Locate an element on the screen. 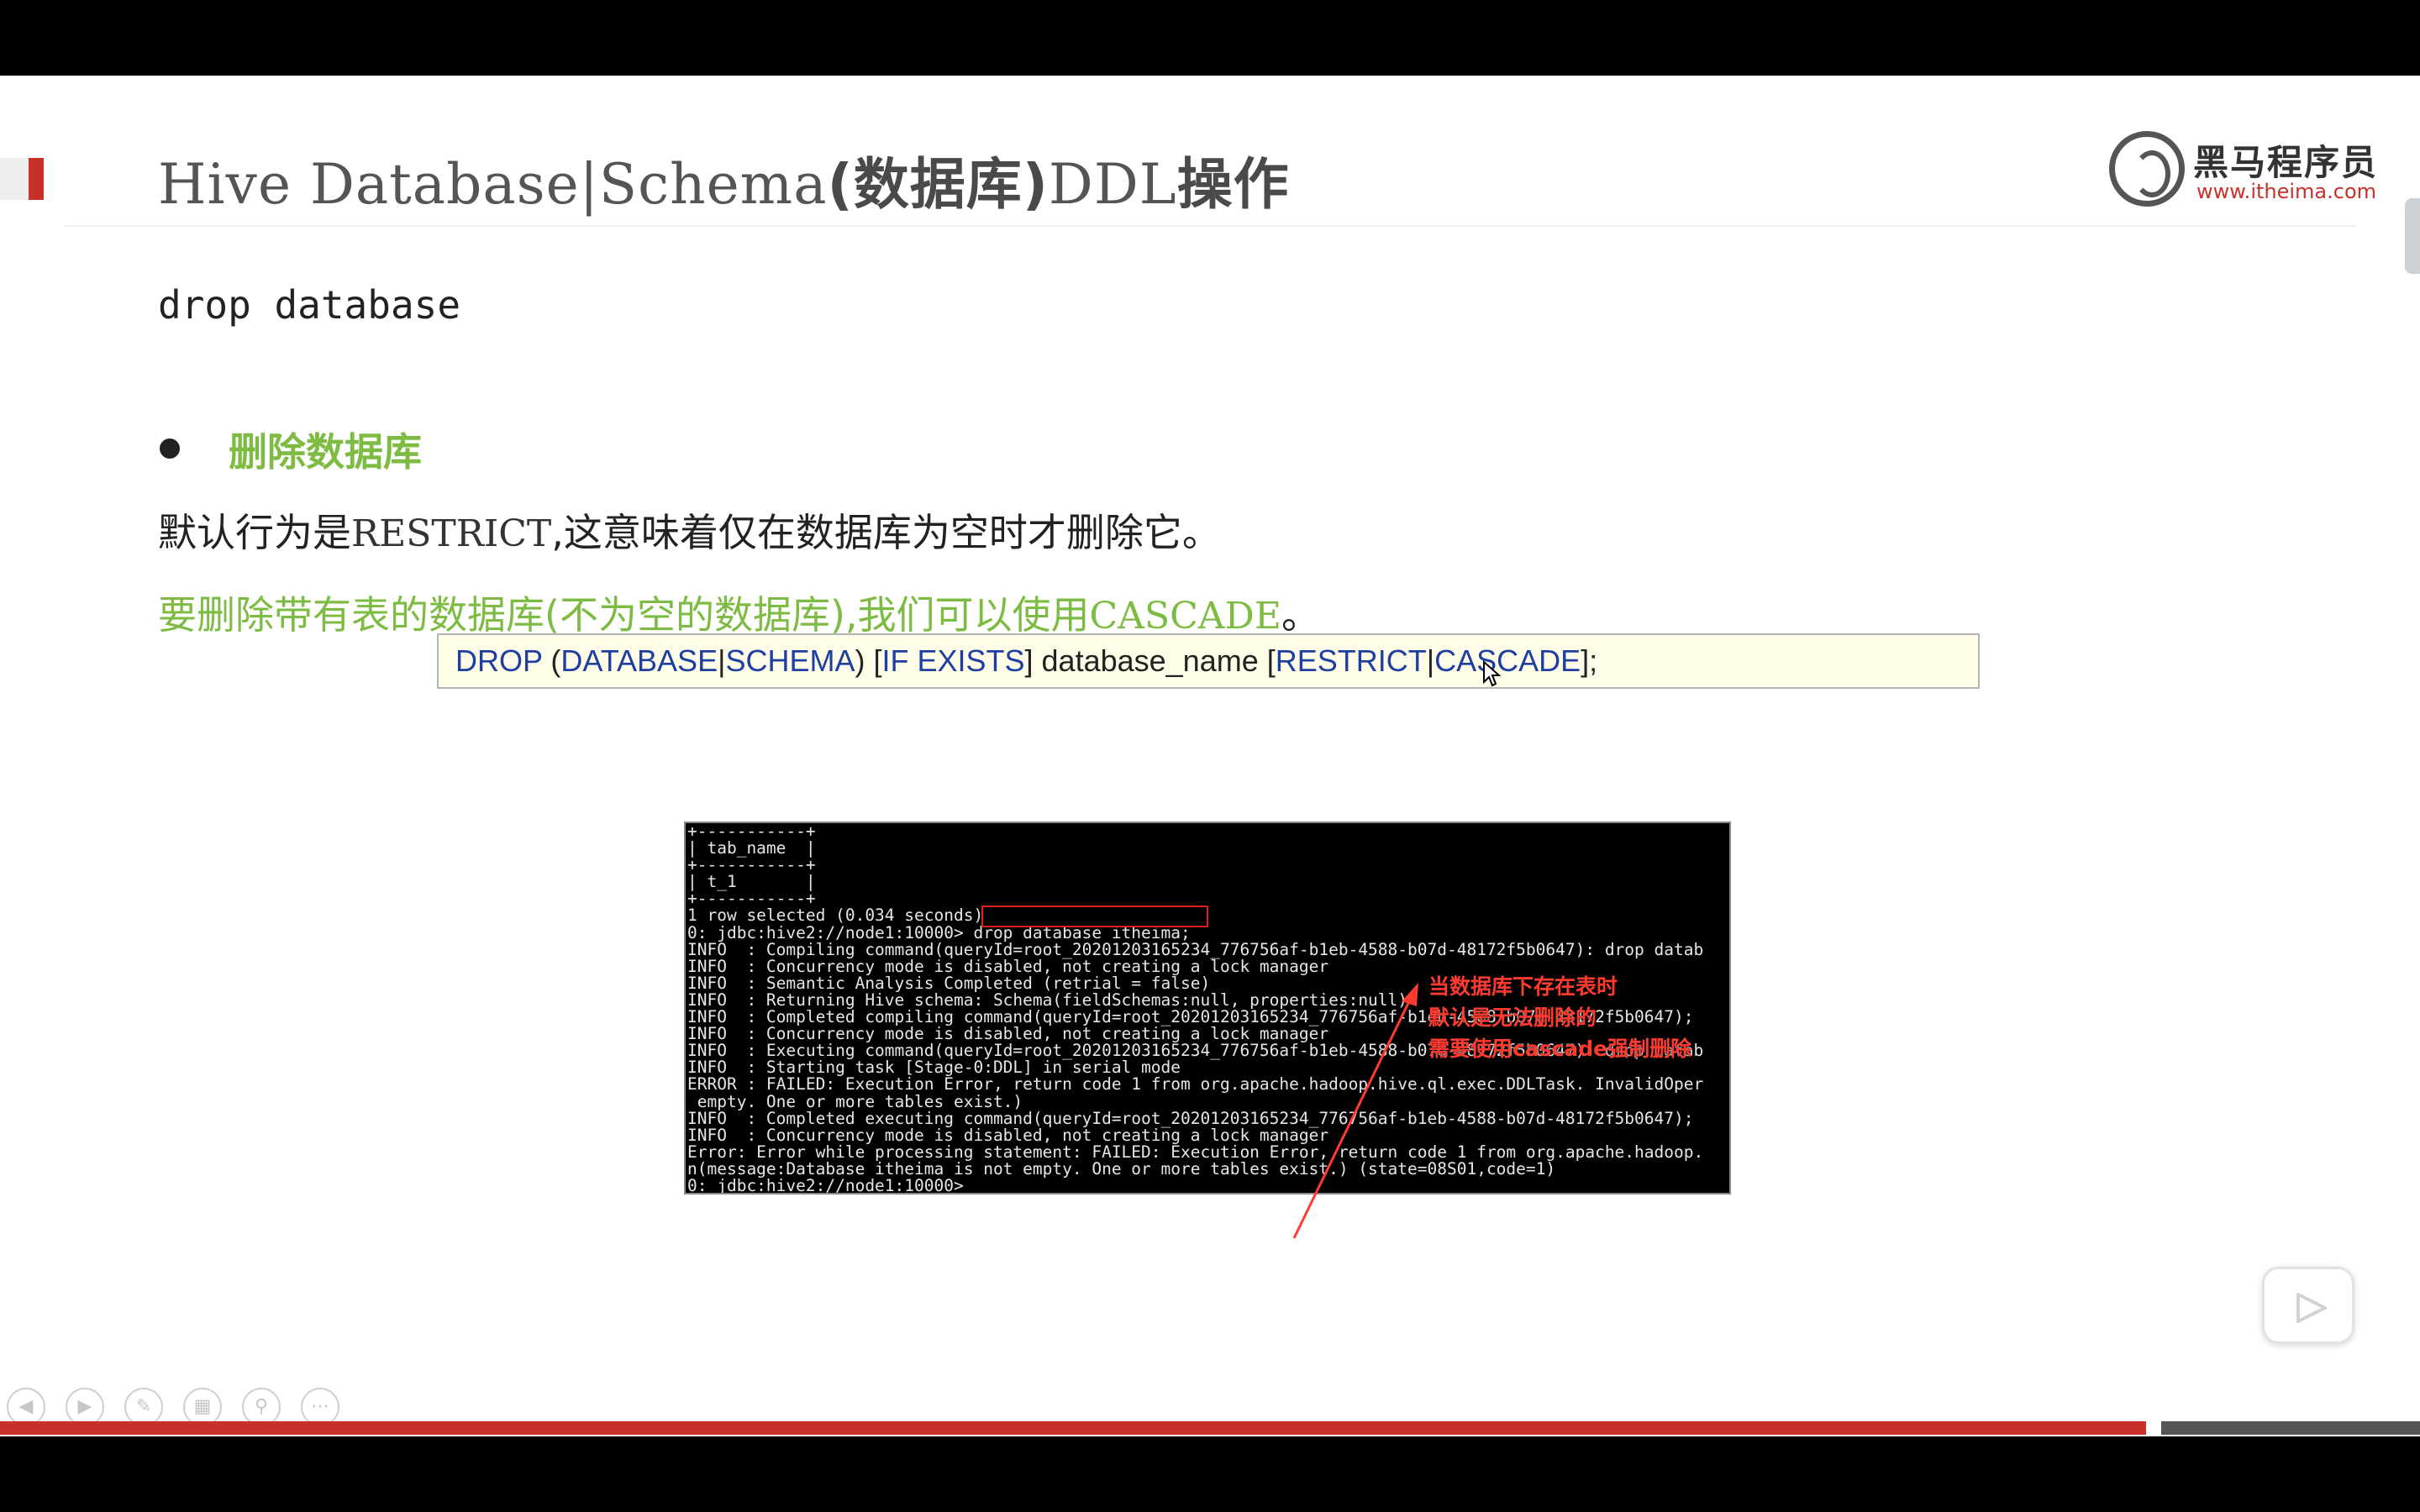 The height and width of the screenshot is (1512, 2420). title-accent-red is located at coordinates (36, 179).